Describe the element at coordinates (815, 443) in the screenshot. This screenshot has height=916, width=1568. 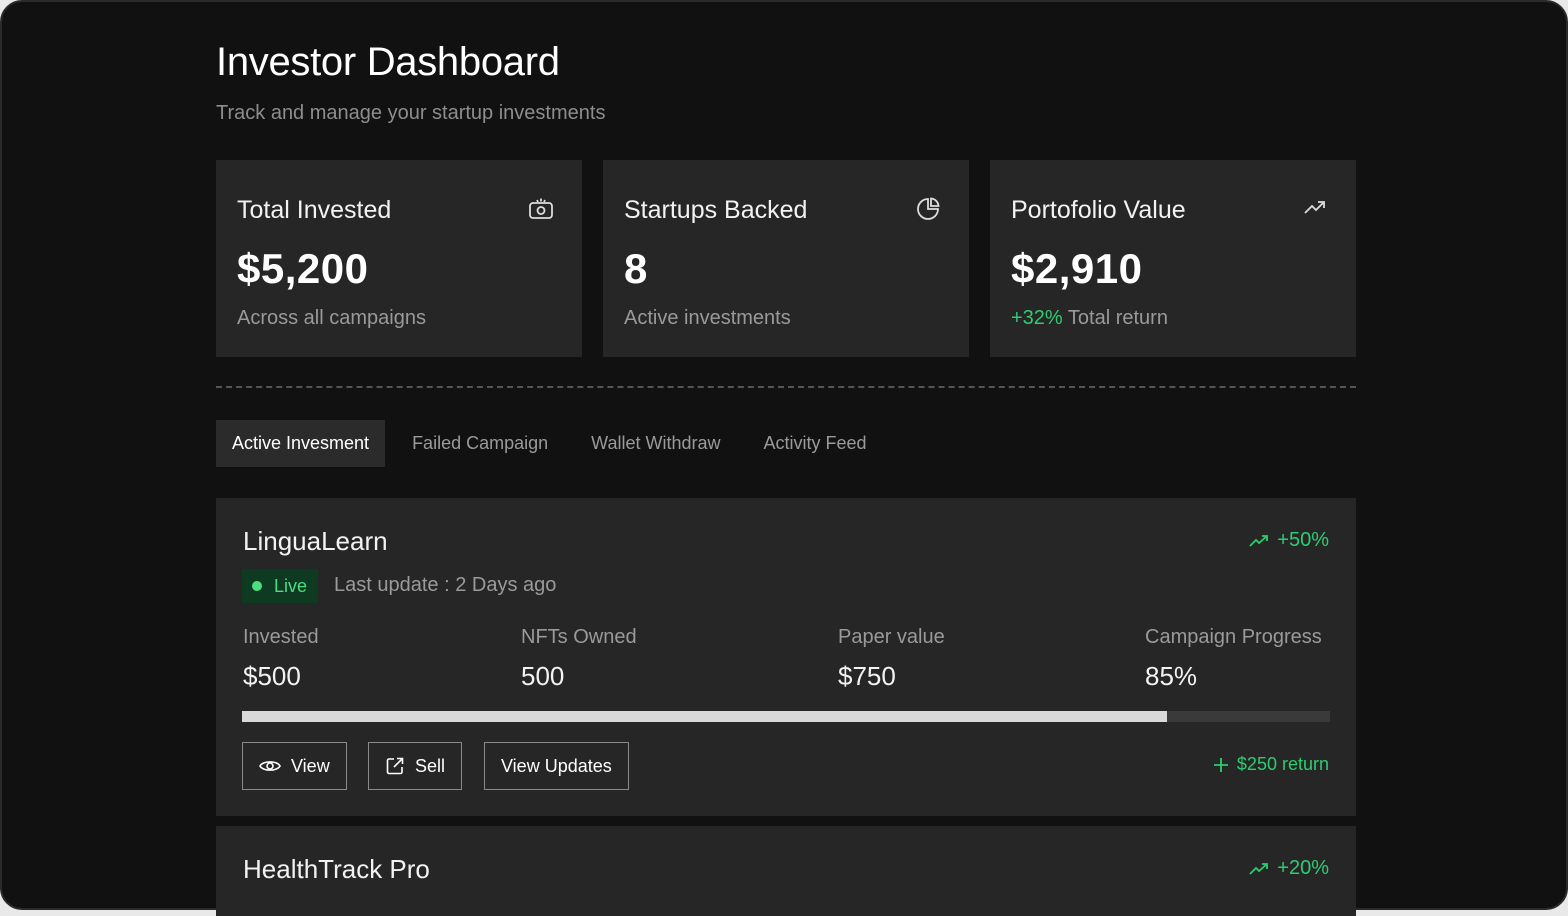
I see `tab-activity-feed: Activity Feed` at that location.